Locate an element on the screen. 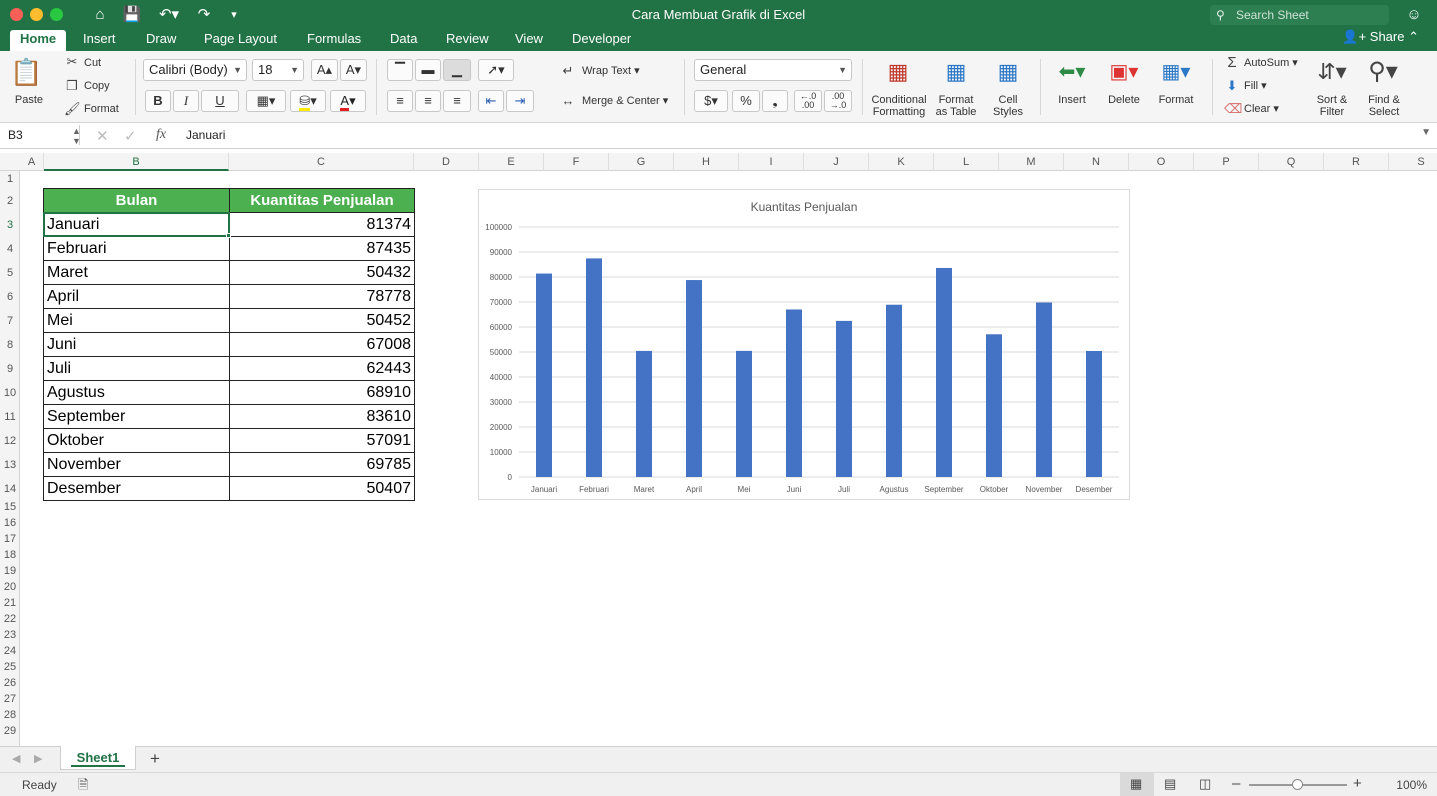 This screenshot has height=796, width=1437. conditional-formatting-button: Conditional Formatting is located at coordinates (899, 106).